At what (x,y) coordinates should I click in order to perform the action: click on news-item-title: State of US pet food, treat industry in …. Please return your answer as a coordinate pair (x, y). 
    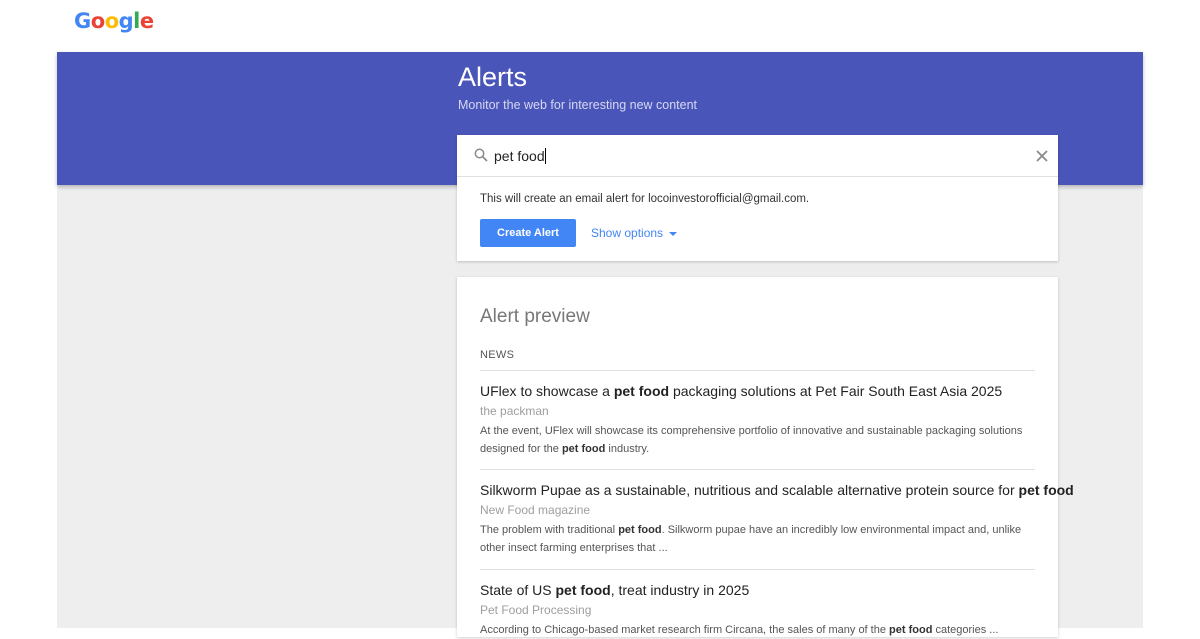
    Looking at the image, I should click on (760, 590).